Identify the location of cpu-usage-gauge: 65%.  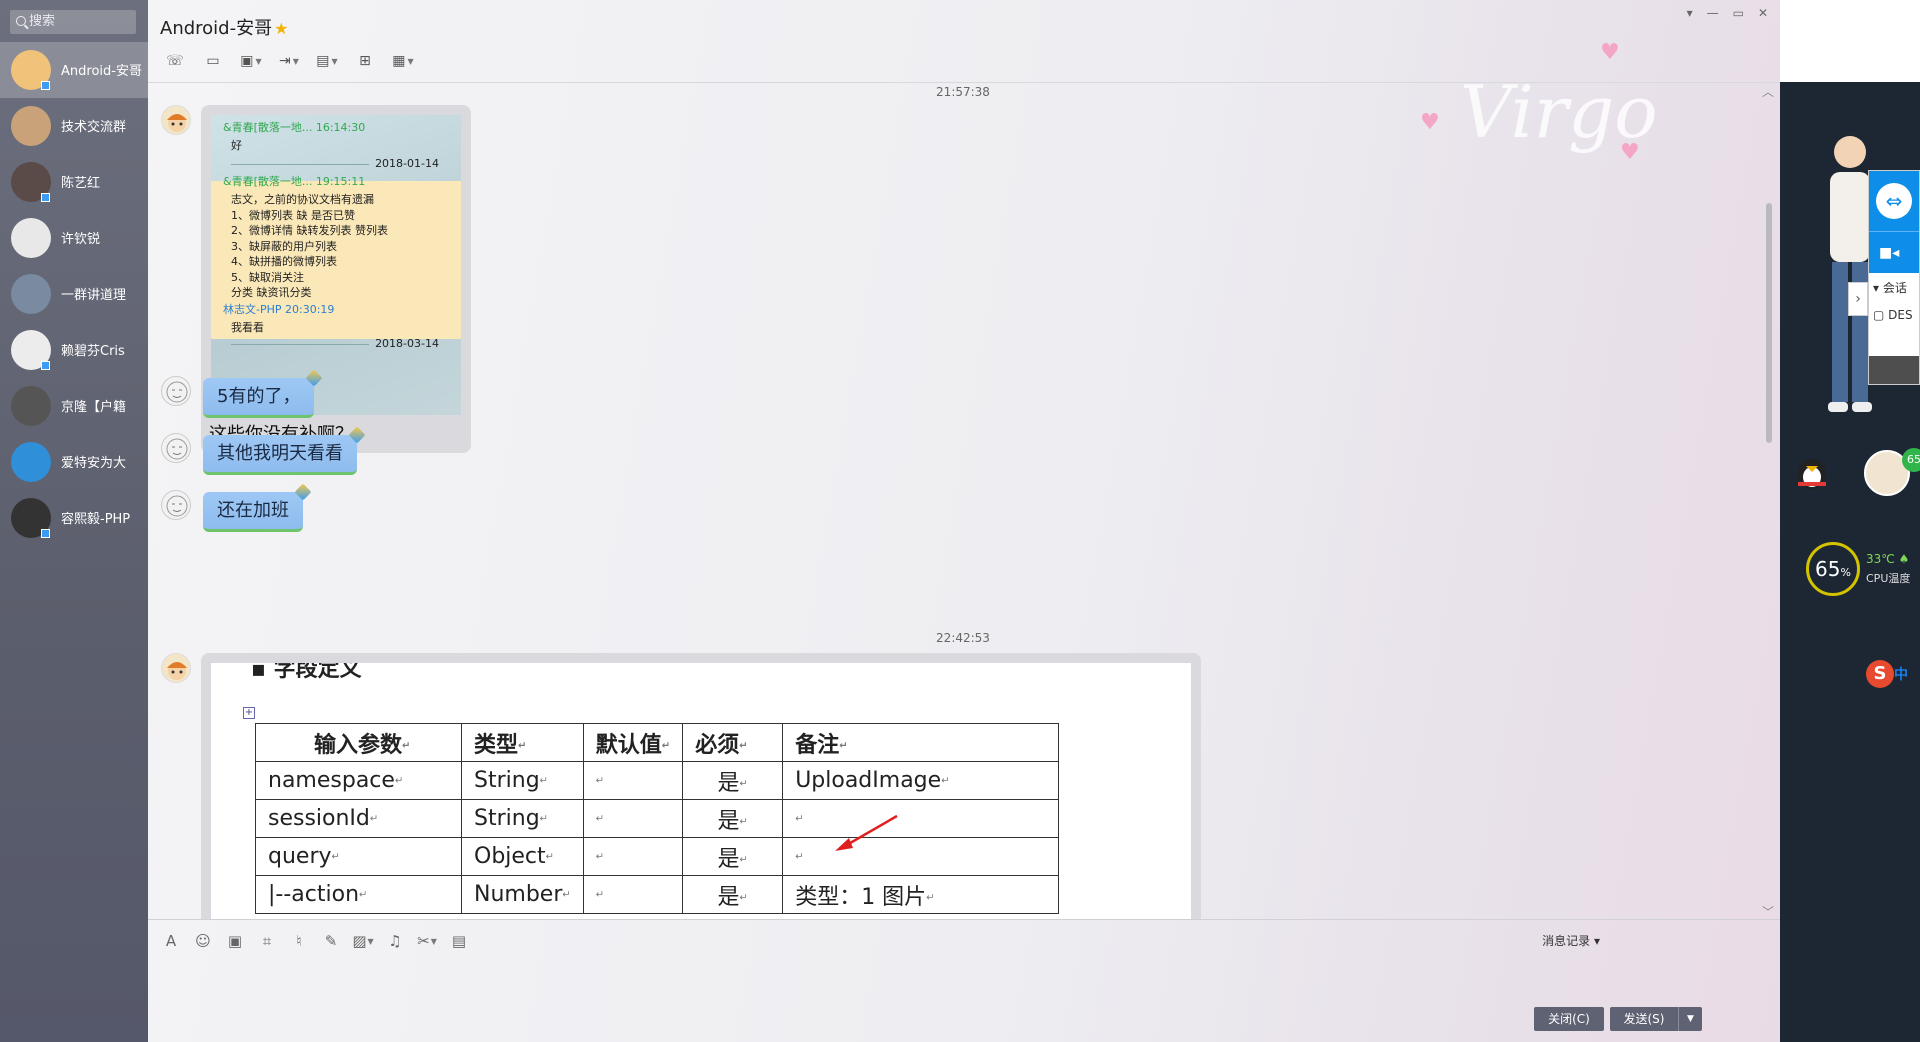
(1833, 569).